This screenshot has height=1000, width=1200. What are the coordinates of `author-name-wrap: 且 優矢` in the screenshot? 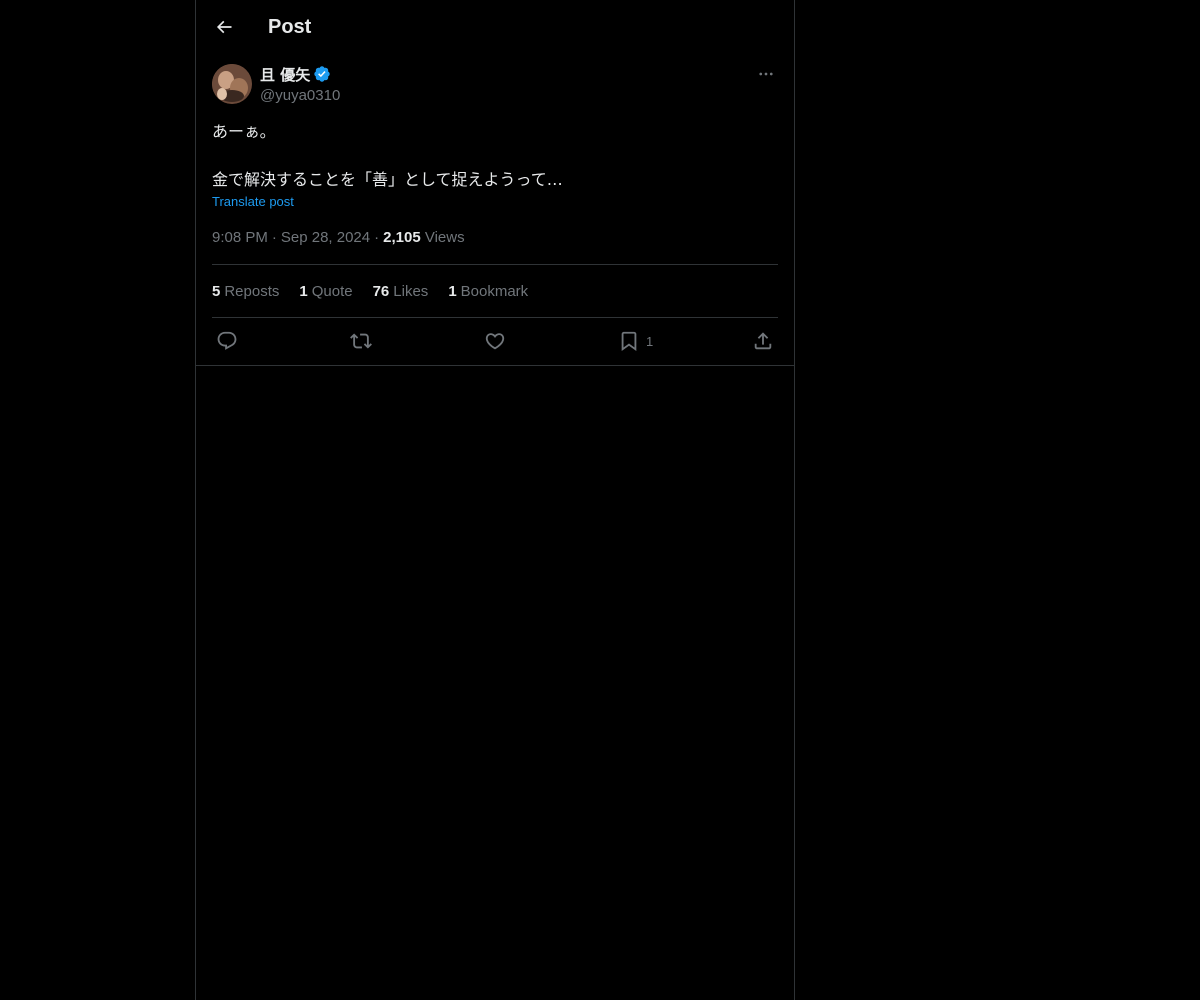 It's located at (295, 74).